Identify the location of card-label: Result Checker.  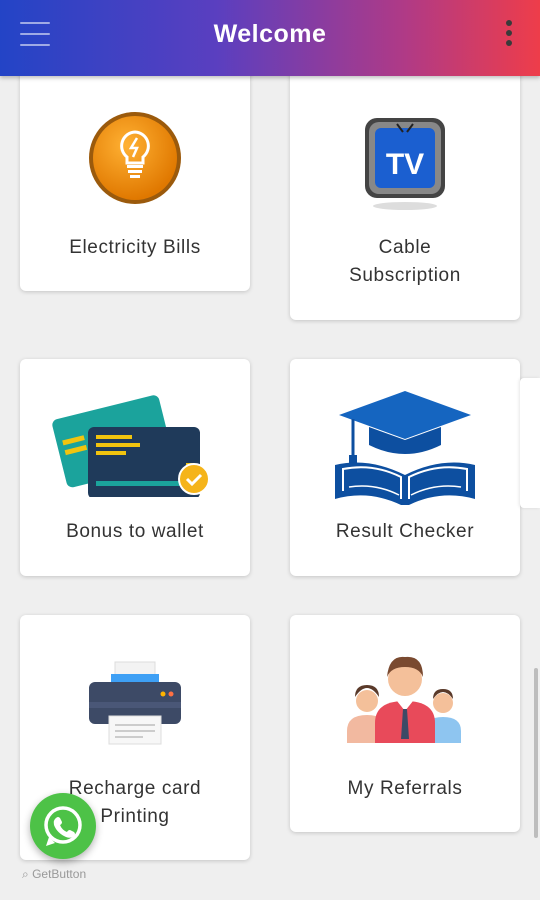
(405, 531).